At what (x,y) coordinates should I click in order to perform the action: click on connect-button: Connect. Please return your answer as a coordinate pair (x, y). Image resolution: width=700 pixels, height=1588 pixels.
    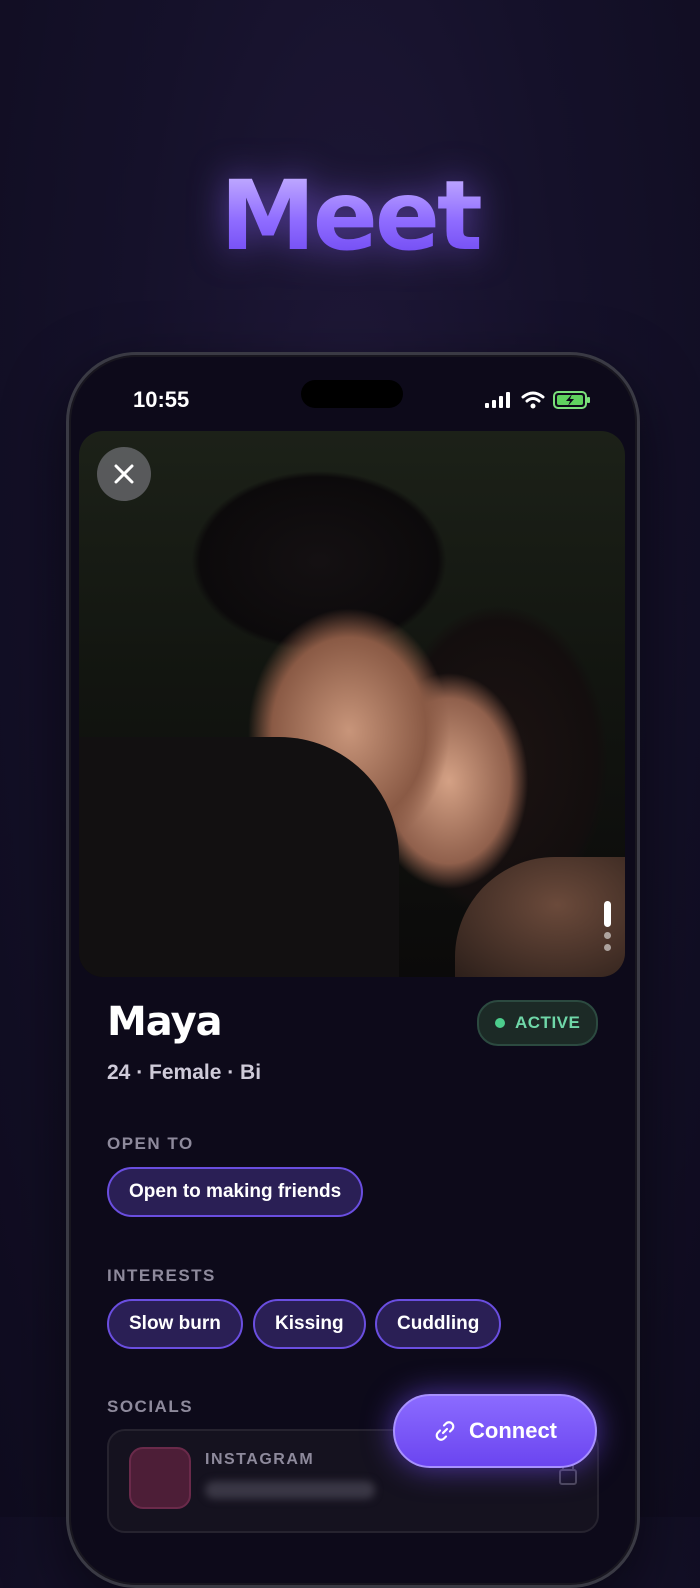
    Looking at the image, I should click on (495, 1431).